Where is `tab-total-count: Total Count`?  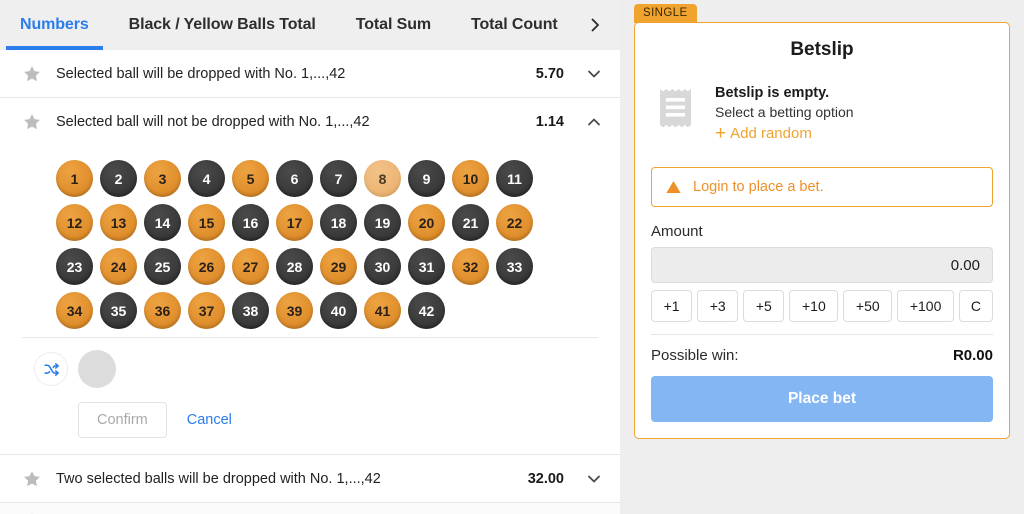 tab-total-count: Total Count is located at coordinates (514, 25).